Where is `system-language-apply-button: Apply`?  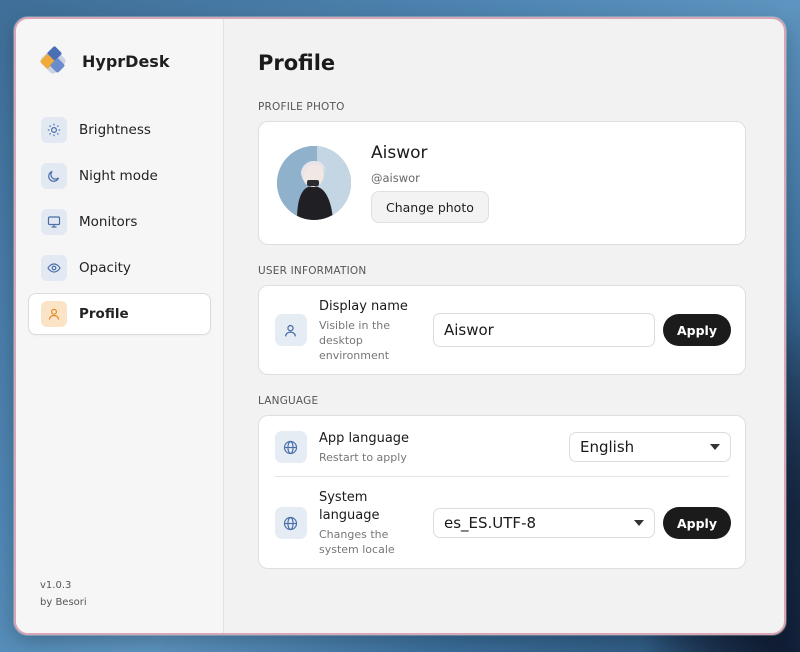
system-language-apply-button: Apply is located at coordinates (696, 523).